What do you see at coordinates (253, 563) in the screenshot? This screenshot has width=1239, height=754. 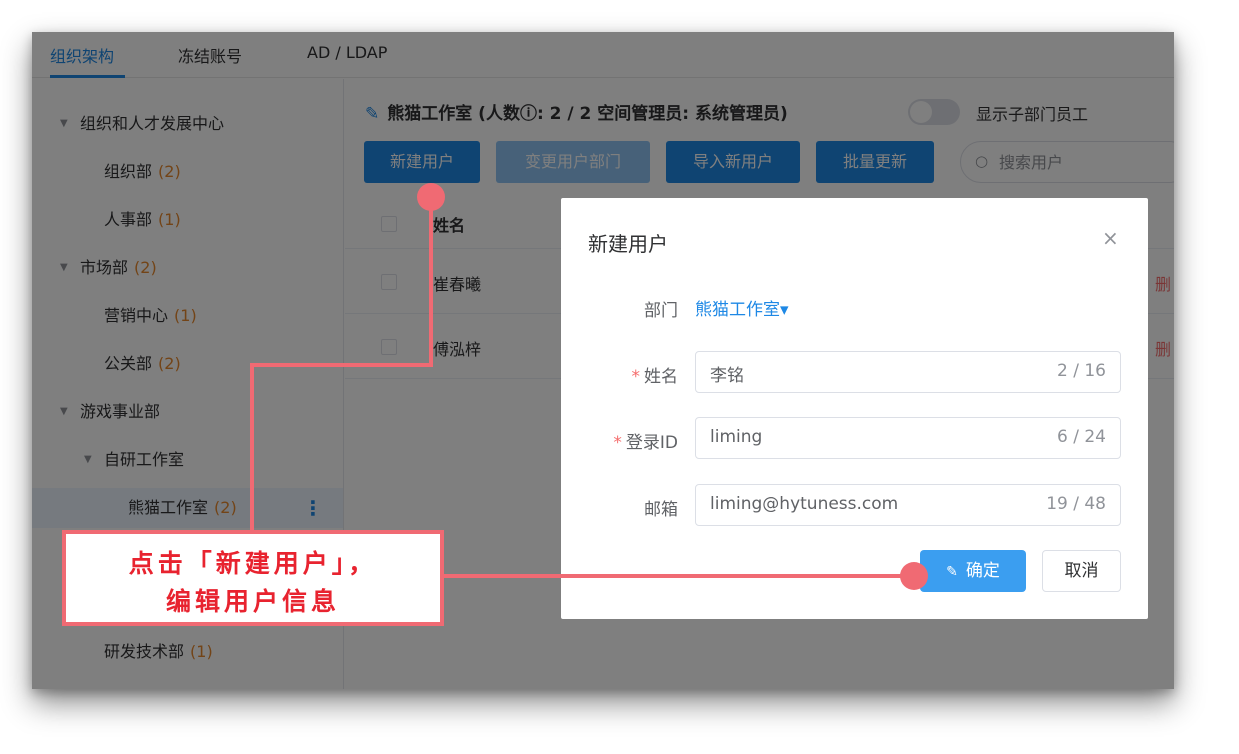 I see `callout-text-line1: 点击「新建用户」，` at bounding box center [253, 563].